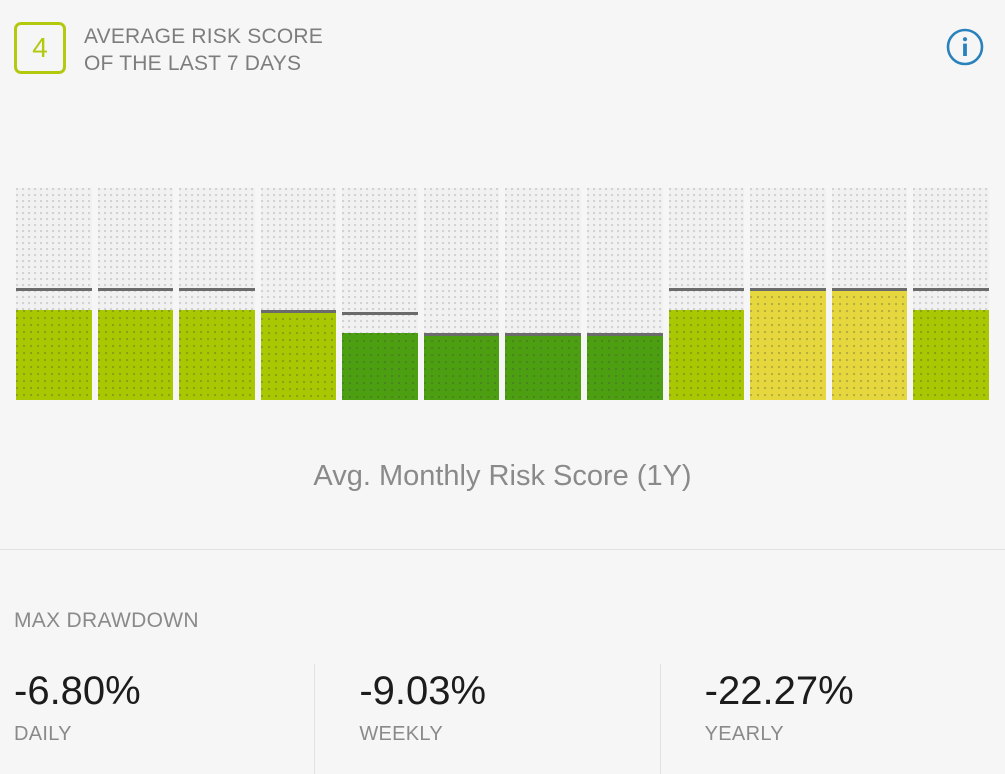  What do you see at coordinates (744, 734) in the screenshot?
I see `stat-label: YEARLY` at bounding box center [744, 734].